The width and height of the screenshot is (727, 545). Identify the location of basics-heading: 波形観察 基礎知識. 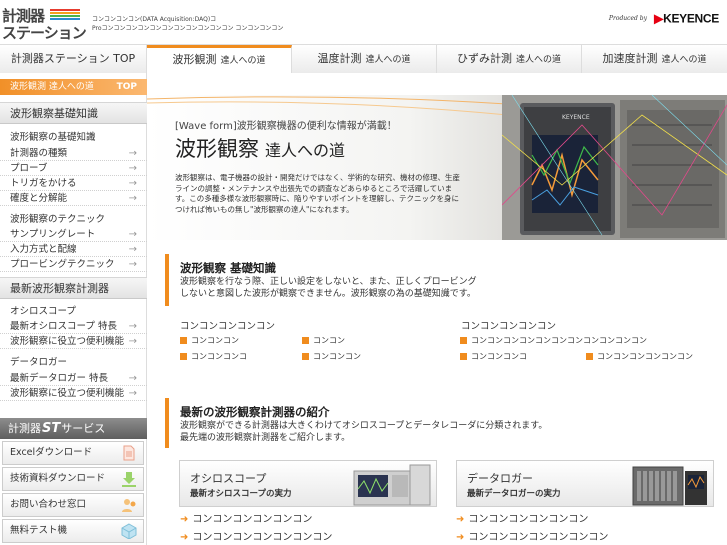
(228, 268).